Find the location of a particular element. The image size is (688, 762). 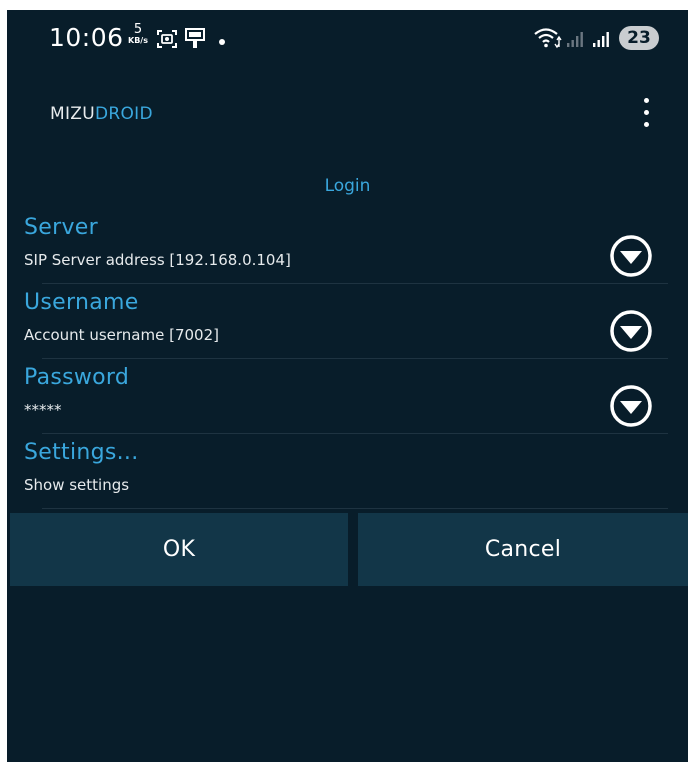

network-speed-unit: KB/s is located at coordinates (138, 40).